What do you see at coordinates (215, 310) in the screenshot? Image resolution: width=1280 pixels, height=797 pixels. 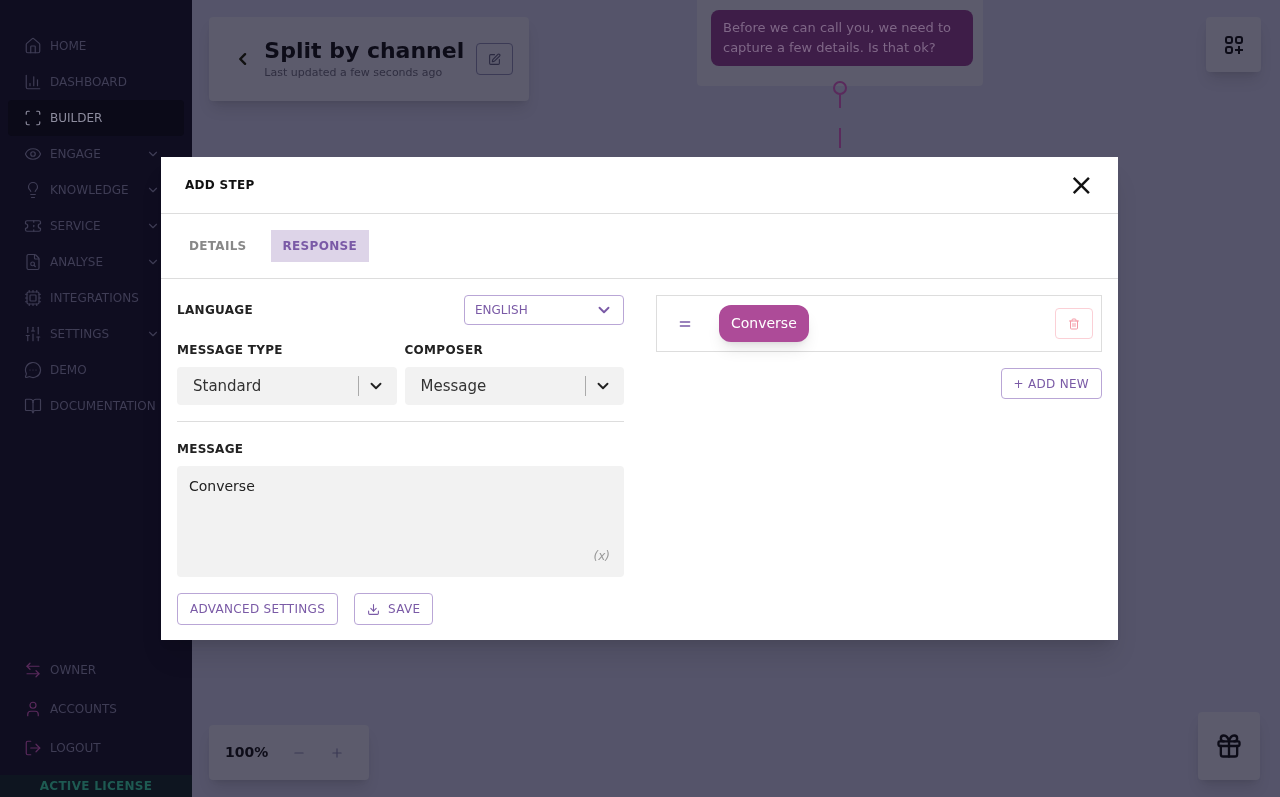 I see `field-label: LANGUAGE` at bounding box center [215, 310].